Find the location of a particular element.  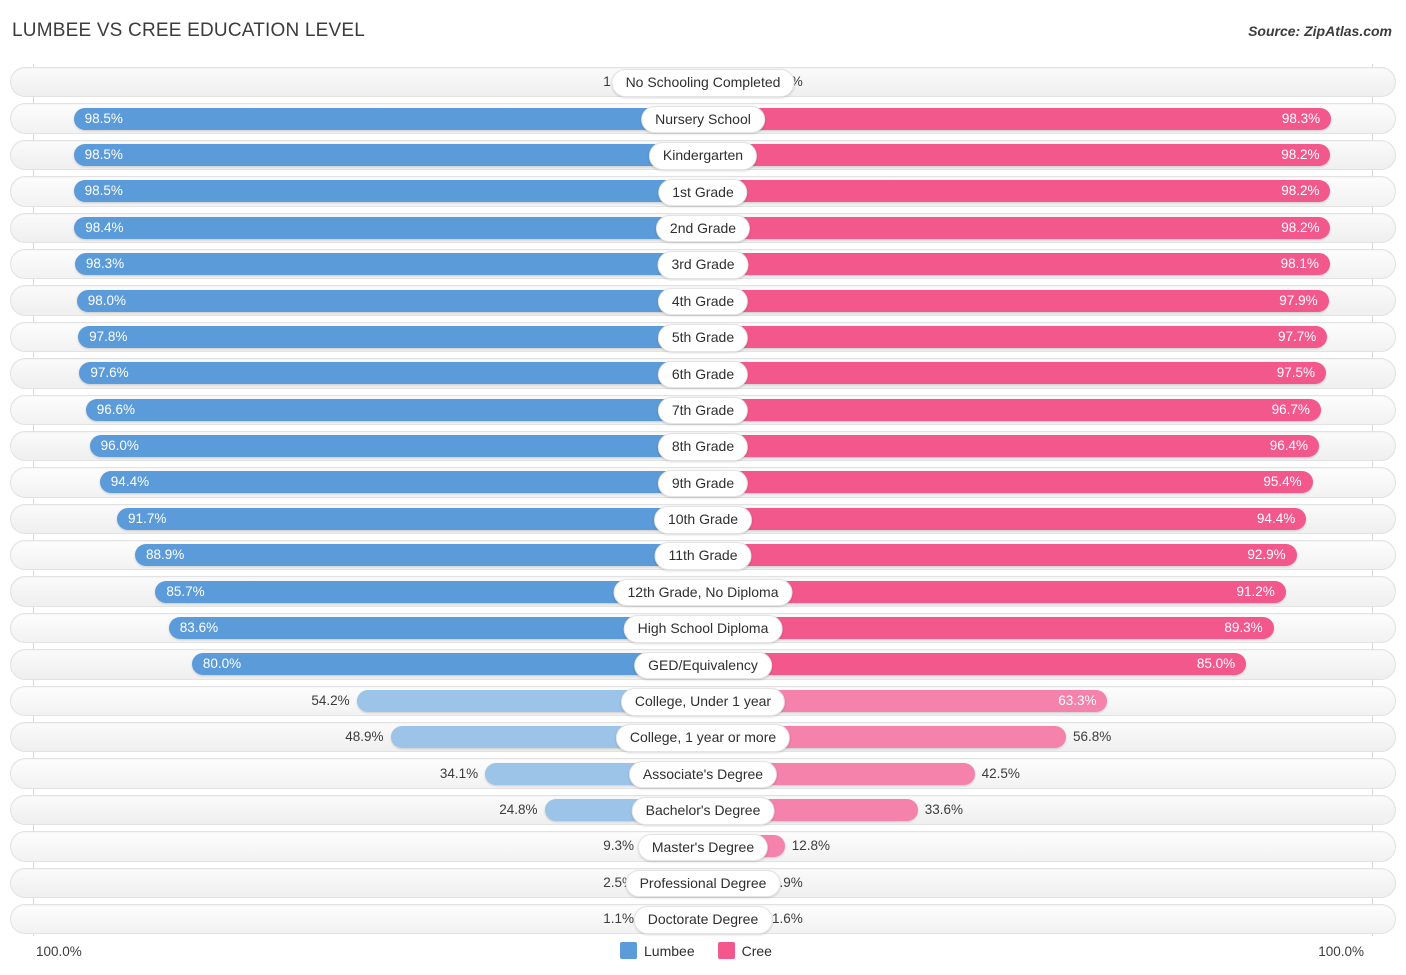

bar-value-lumbee: 1.1% is located at coordinates (618, 919).